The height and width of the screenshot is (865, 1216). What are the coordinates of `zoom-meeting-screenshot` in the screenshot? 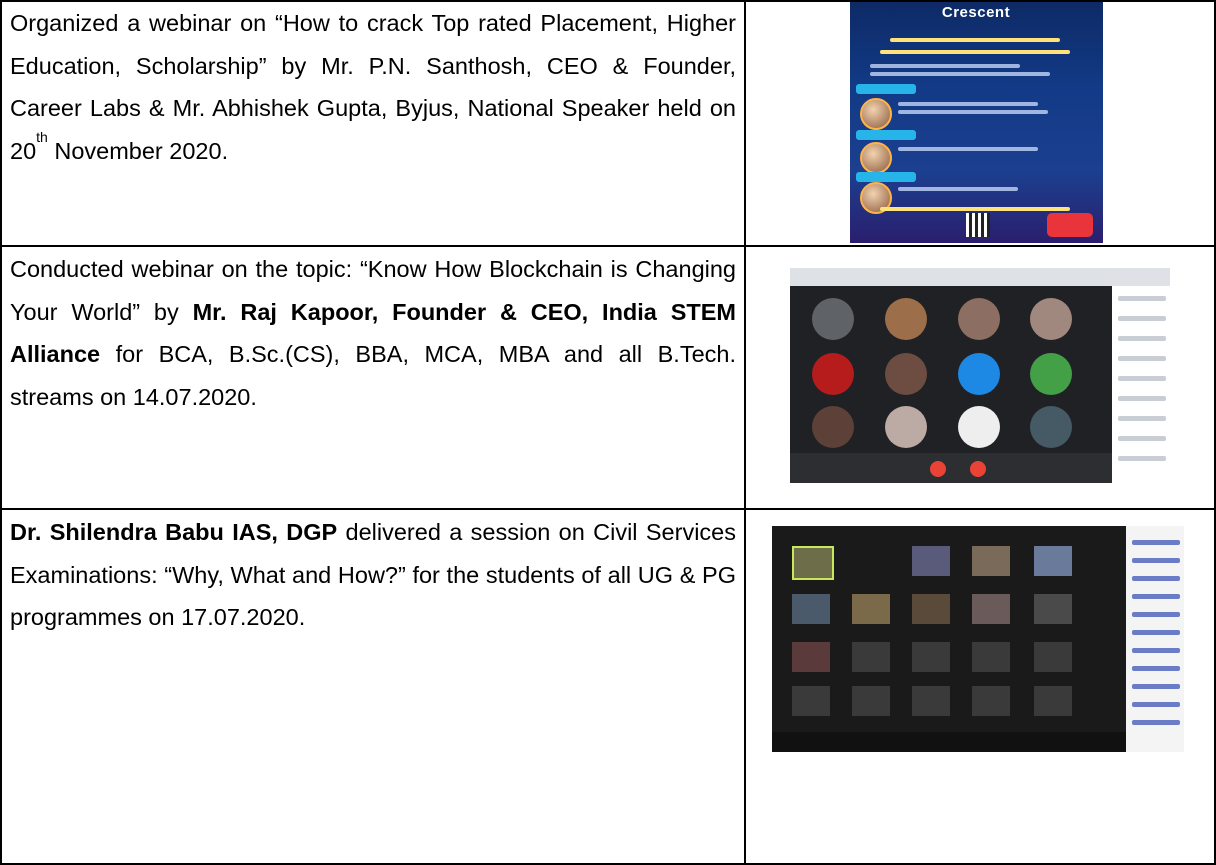 It's located at (978, 639).